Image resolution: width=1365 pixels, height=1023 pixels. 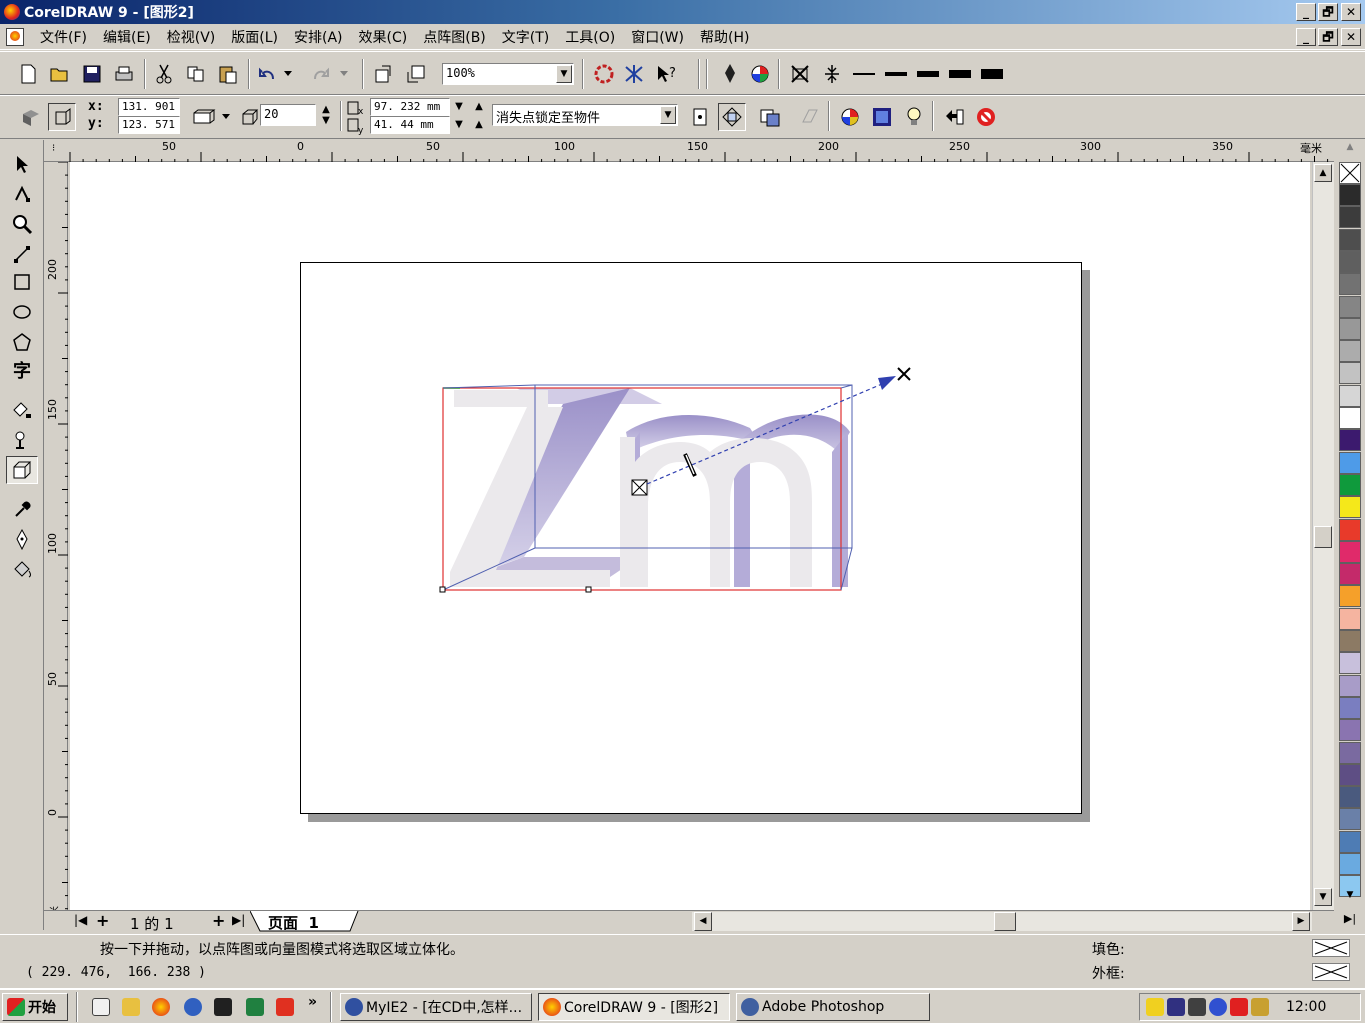 What do you see at coordinates (22, 254) in the screenshot?
I see `freehand-tool-icon` at bounding box center [22, 254].